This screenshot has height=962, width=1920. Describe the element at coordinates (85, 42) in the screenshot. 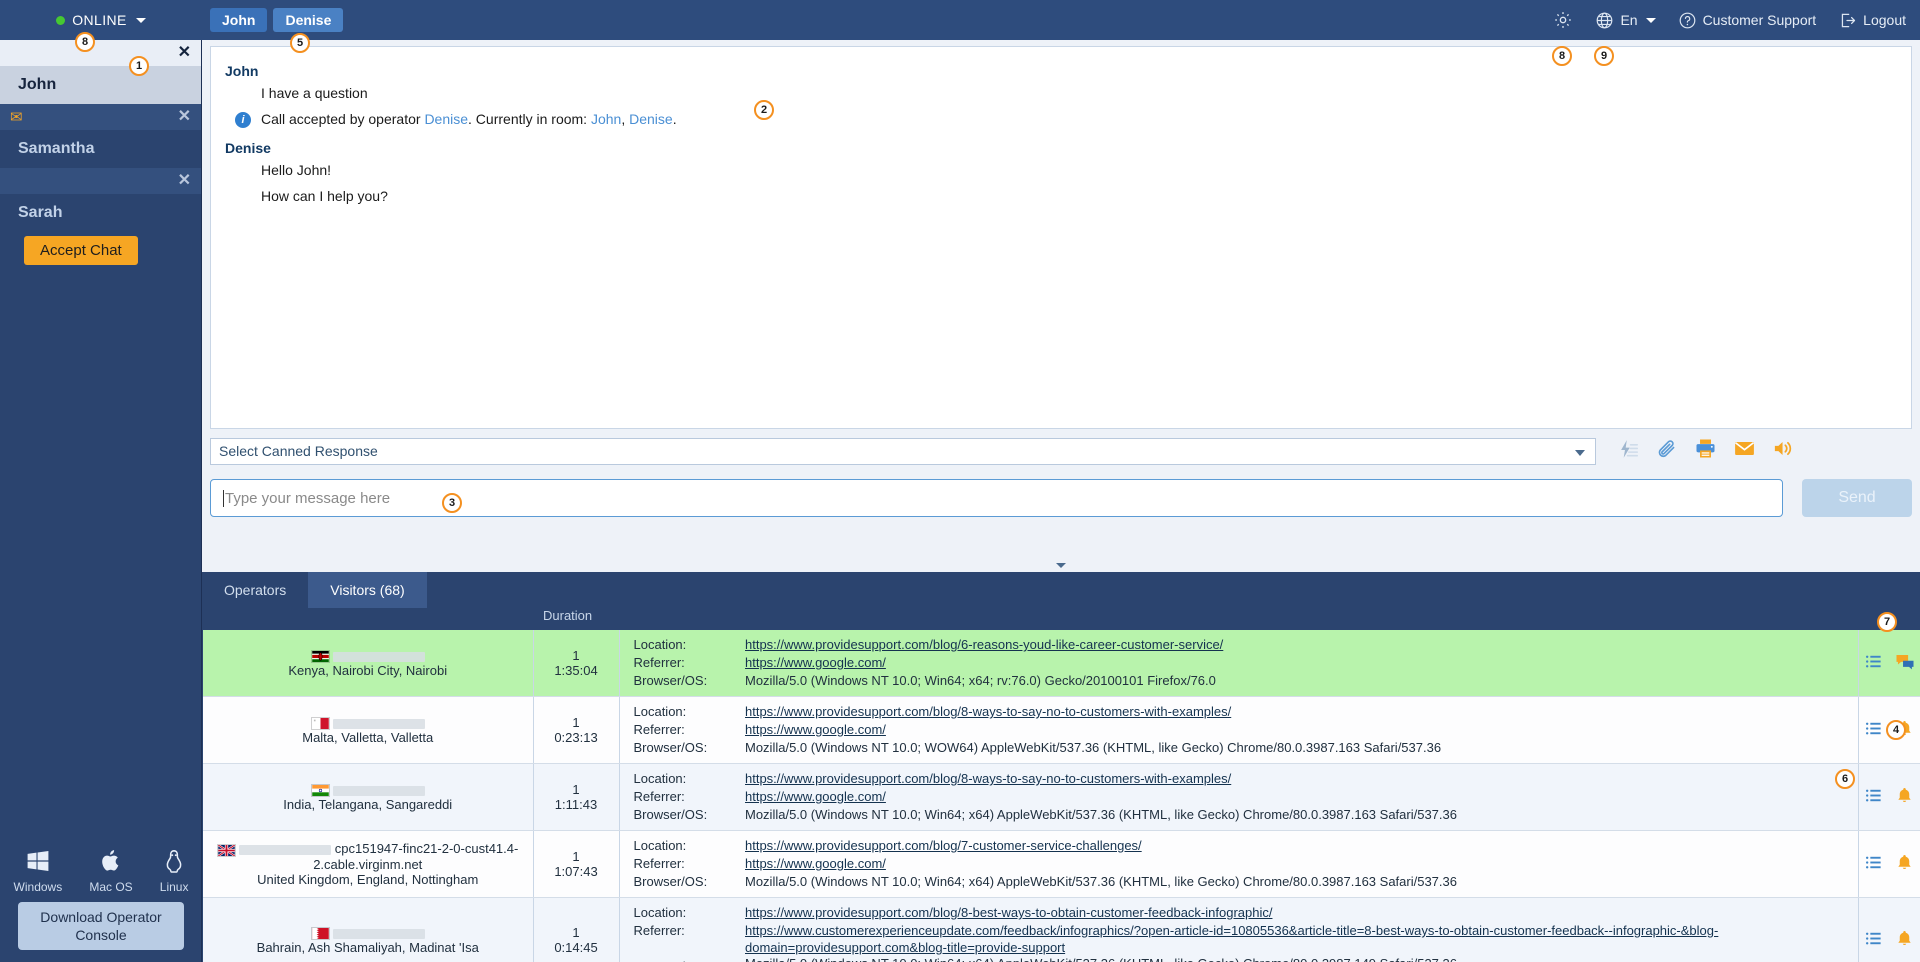

I see `annotation-badge-8-0: 8` at that location.